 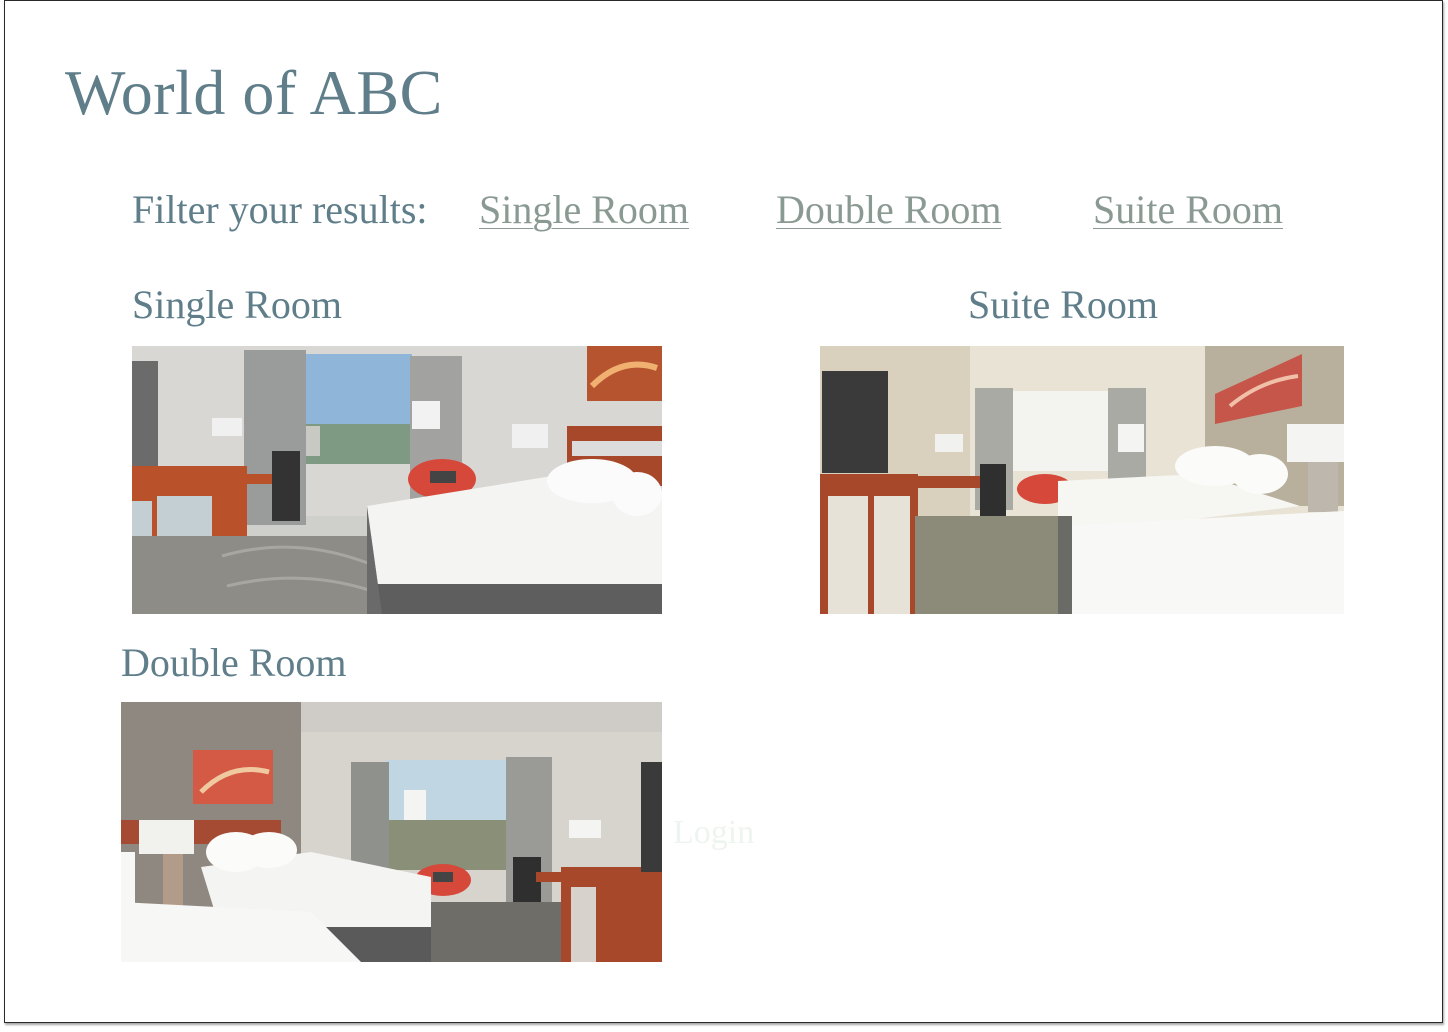 I want to click on double-room-heading: Double Room, so click(x=234, y=662).